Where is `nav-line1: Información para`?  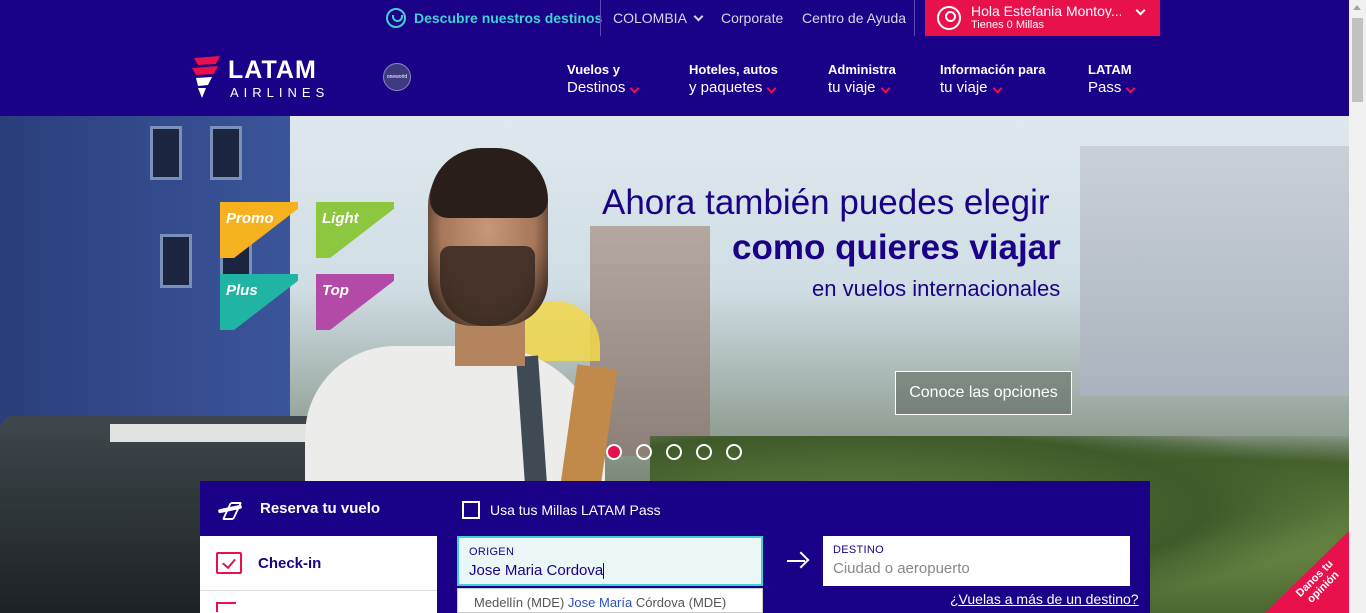
nav-line1: Información para is located at coordinates (993, 69).